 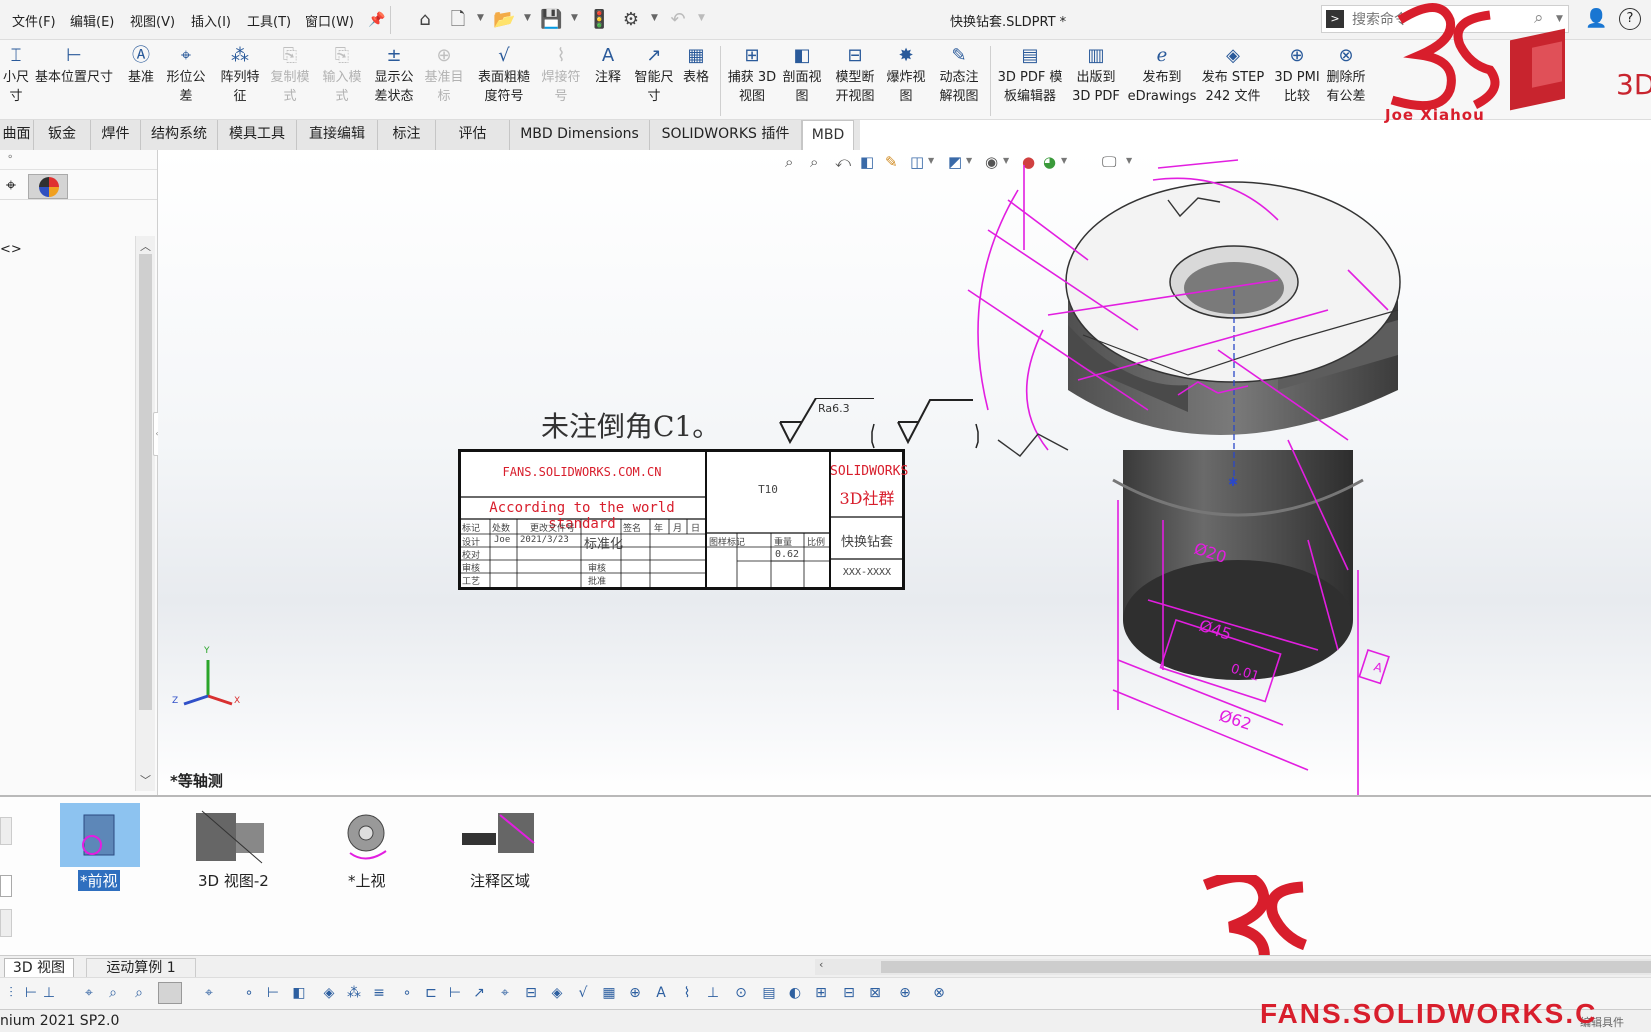 I want to click on ribbon-button-import-scheme: ⎘ 输入模式, so click(x=342, y=75).